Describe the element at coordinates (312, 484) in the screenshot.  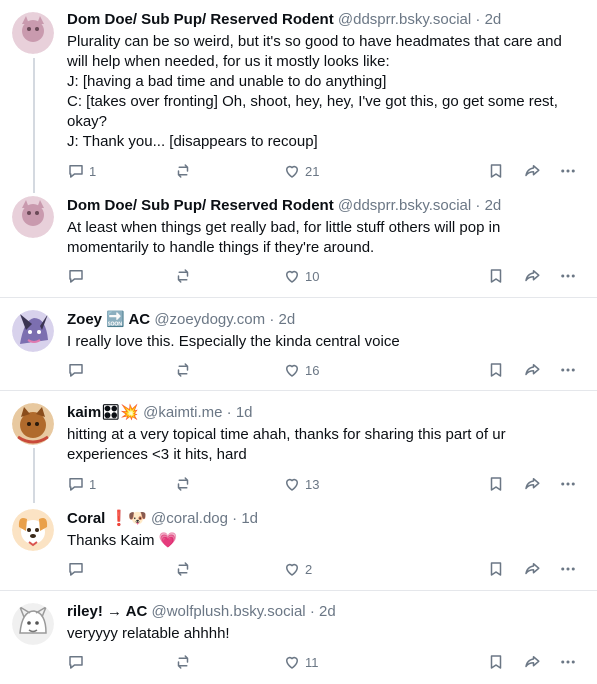
I see `like-count: 13` at that location.